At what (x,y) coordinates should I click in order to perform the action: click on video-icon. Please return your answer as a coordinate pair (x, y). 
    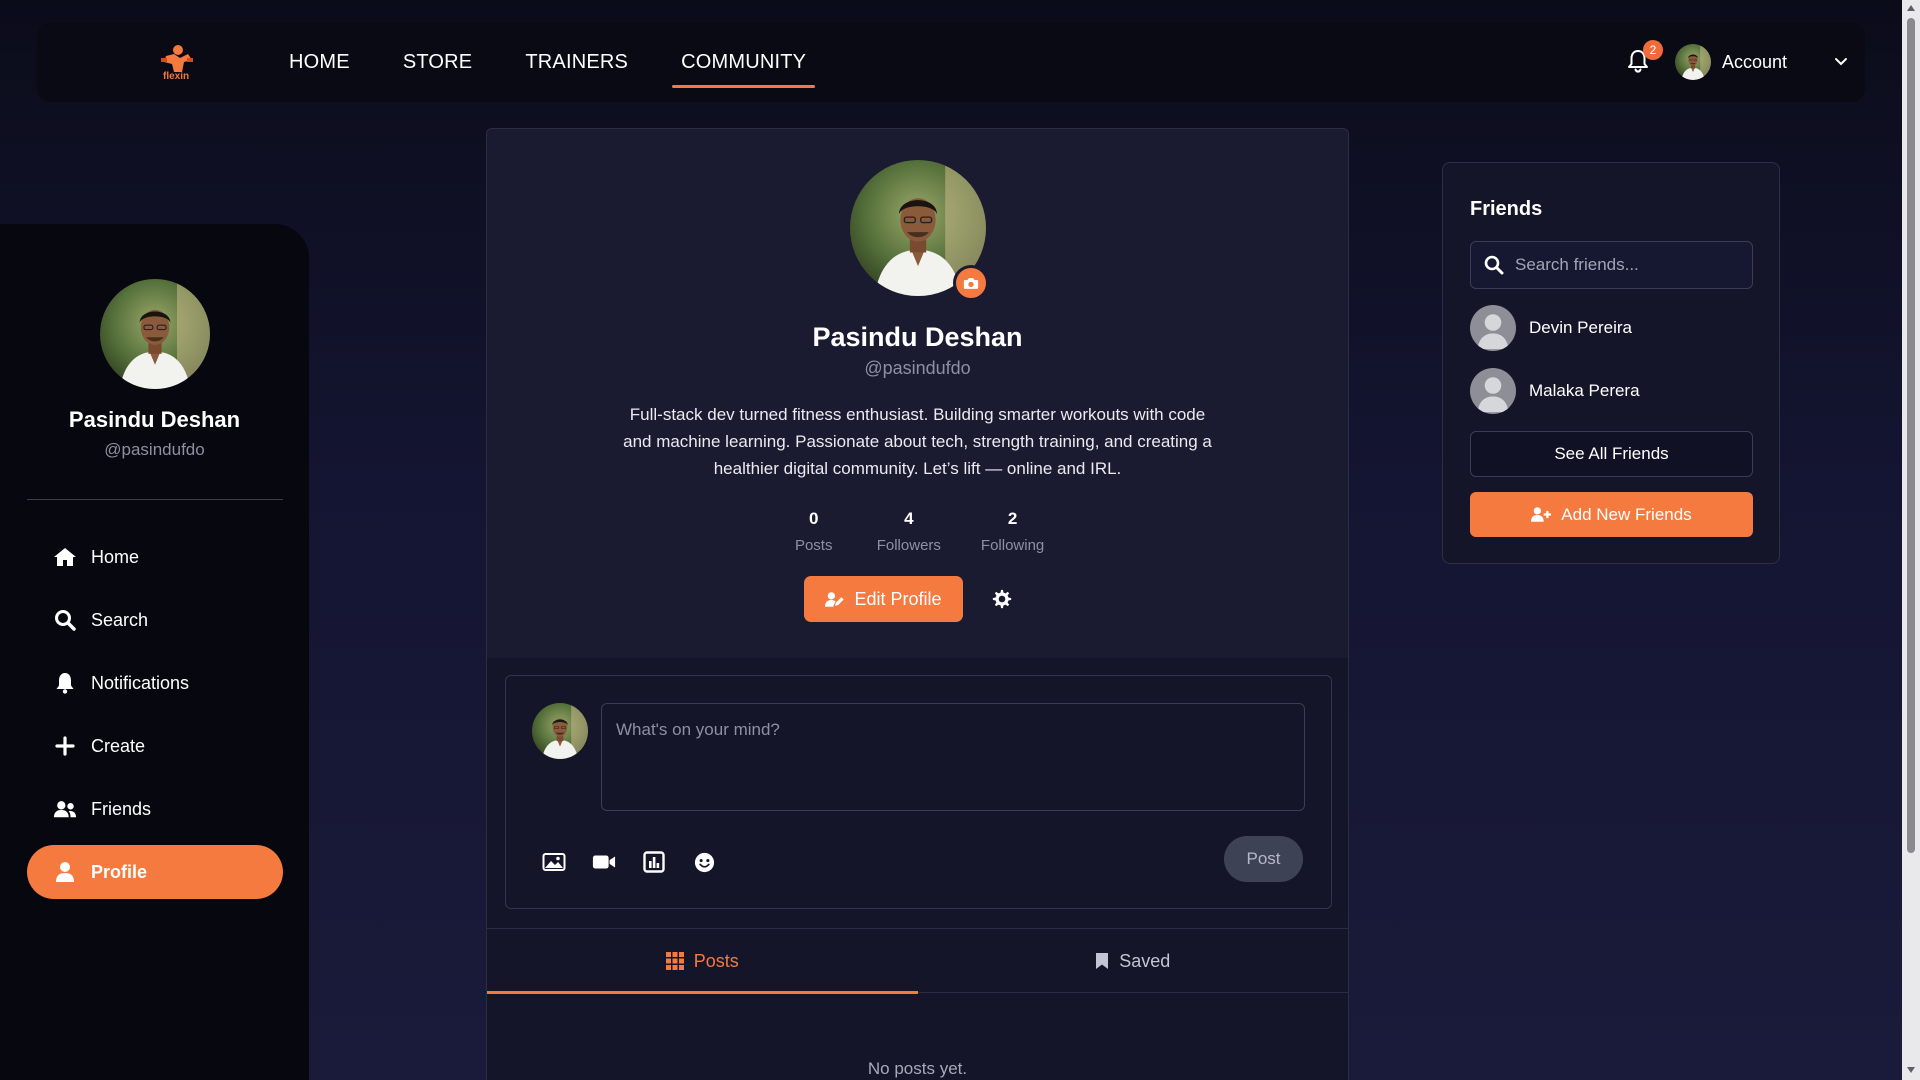
    Looking at the image, I should click on (604, 862).